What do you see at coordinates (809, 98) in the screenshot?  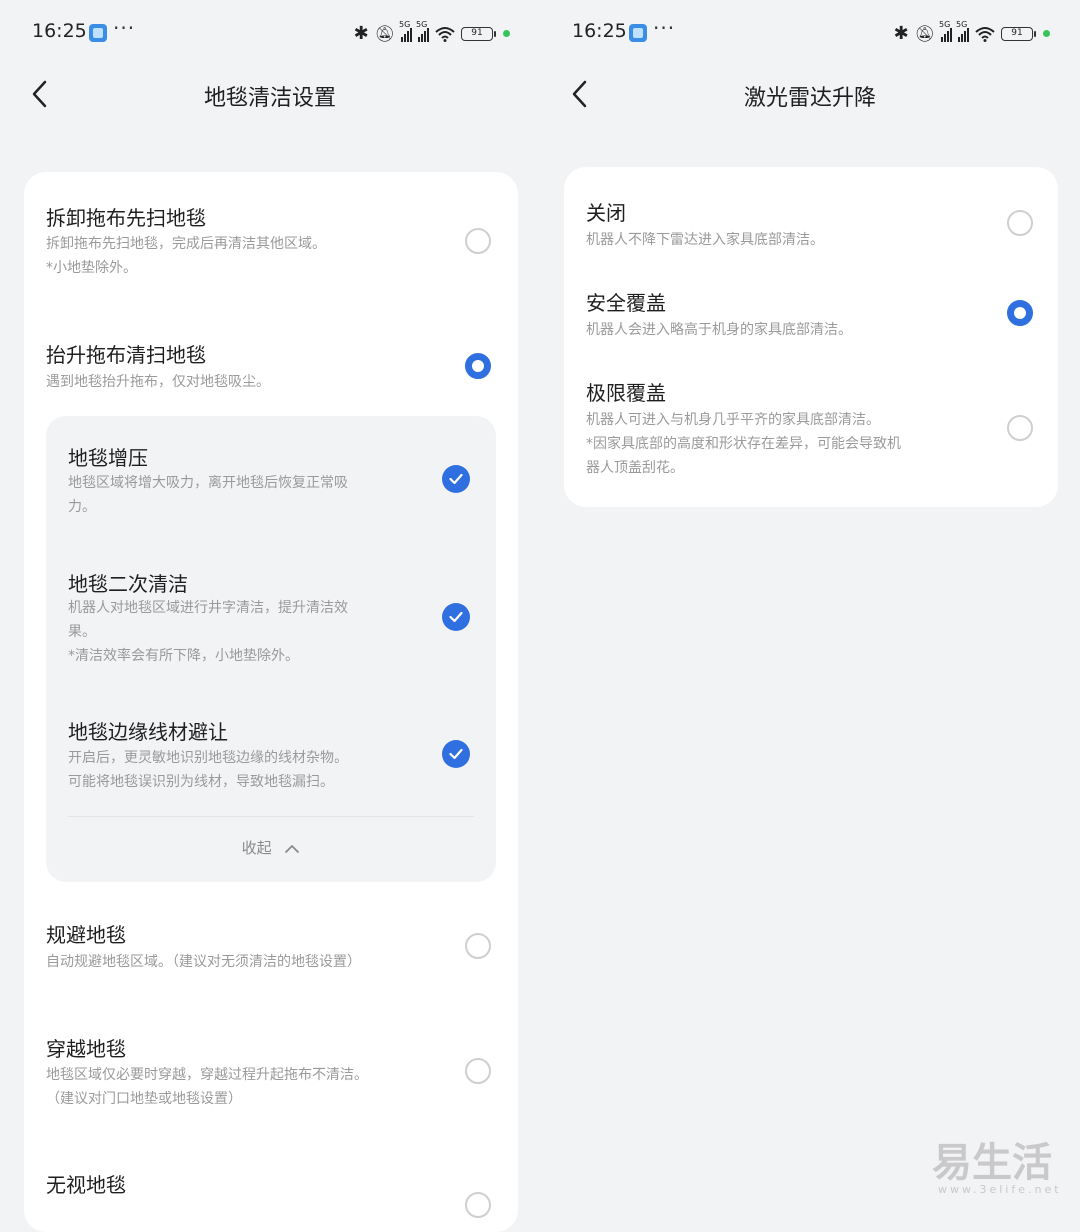 I see `page-title: 激光雷达升降` at bounding box center [809, 98].